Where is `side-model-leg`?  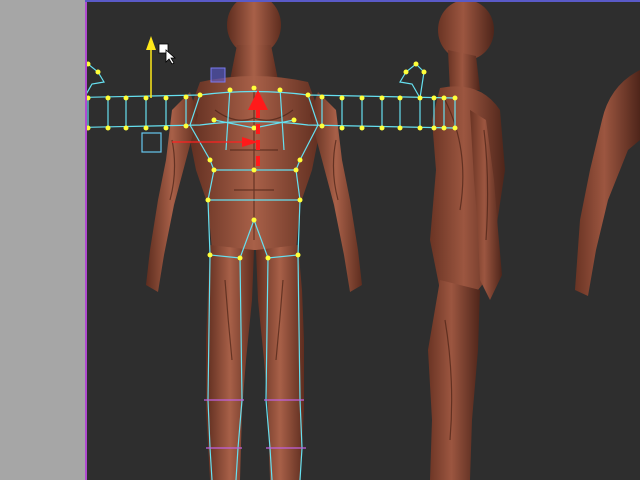
side-model-leg is located at coordinates (454, 380).